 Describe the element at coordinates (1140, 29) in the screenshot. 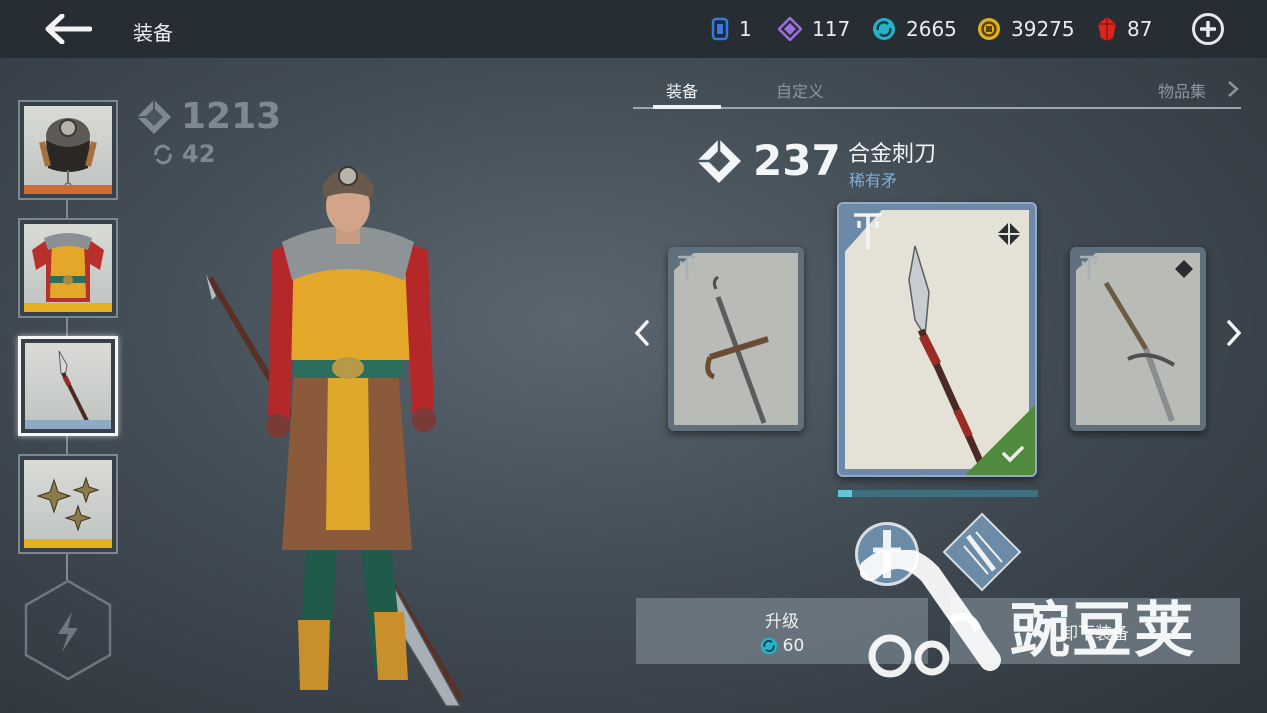

I see `currency-red-ruby-value: 87` at that location.